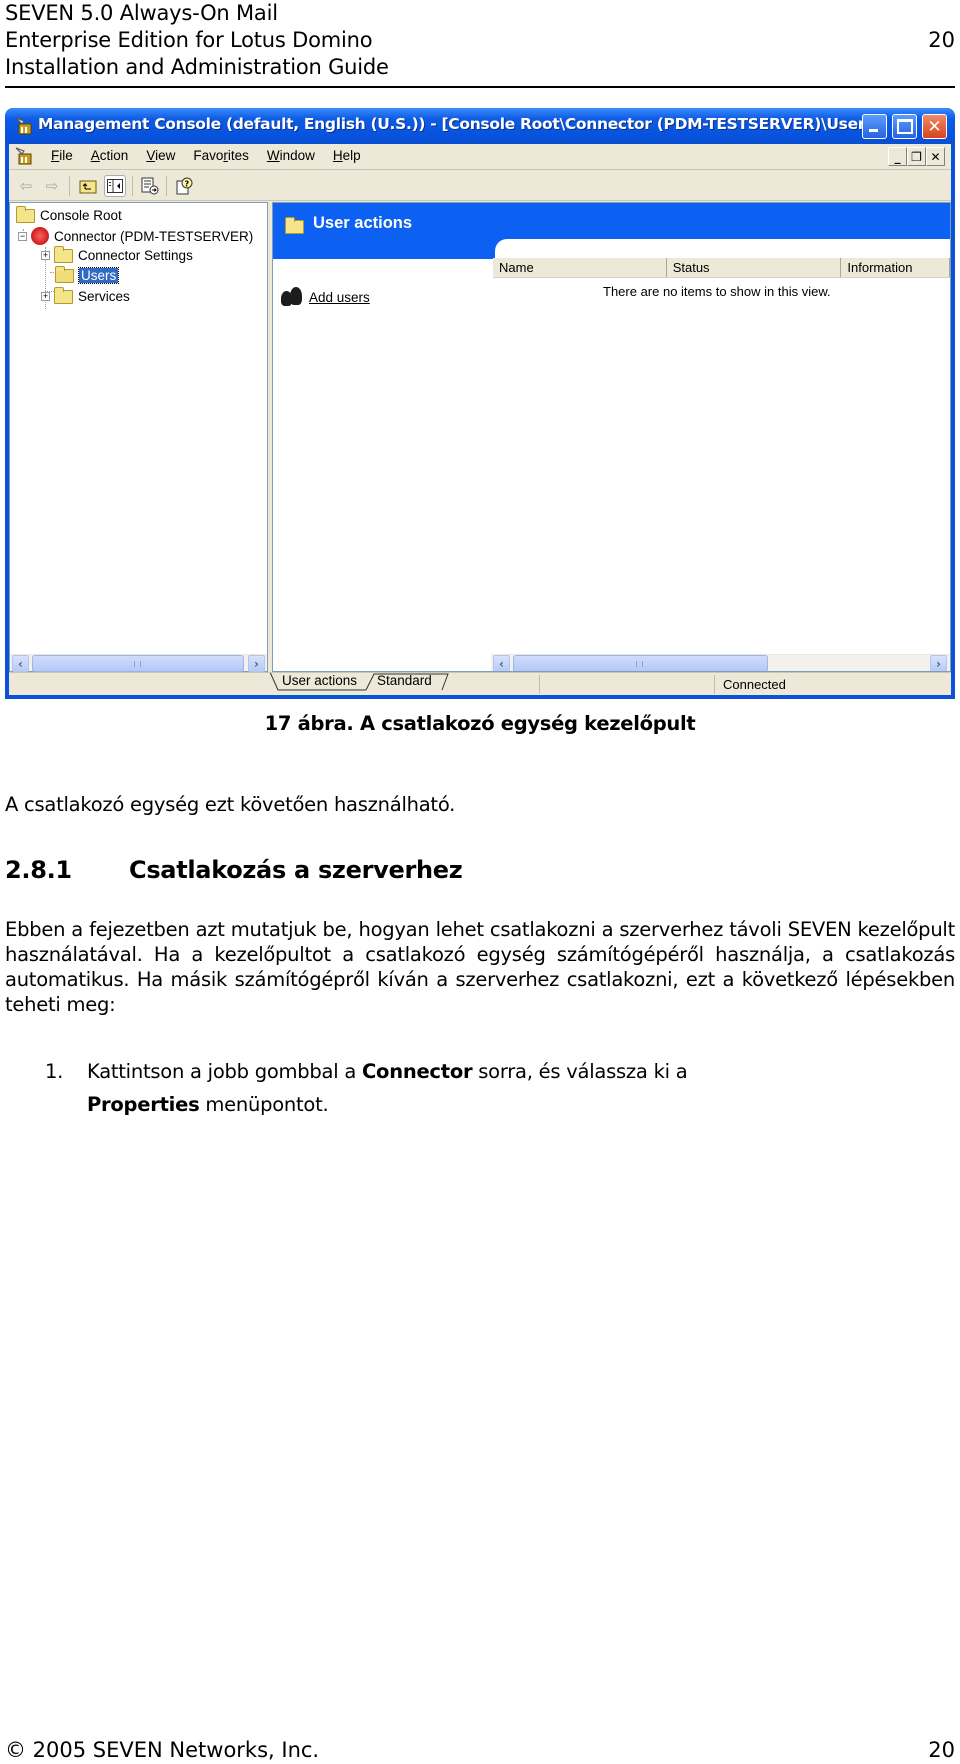  I want to click on section-number: 2.8.1, so click(38, 870).